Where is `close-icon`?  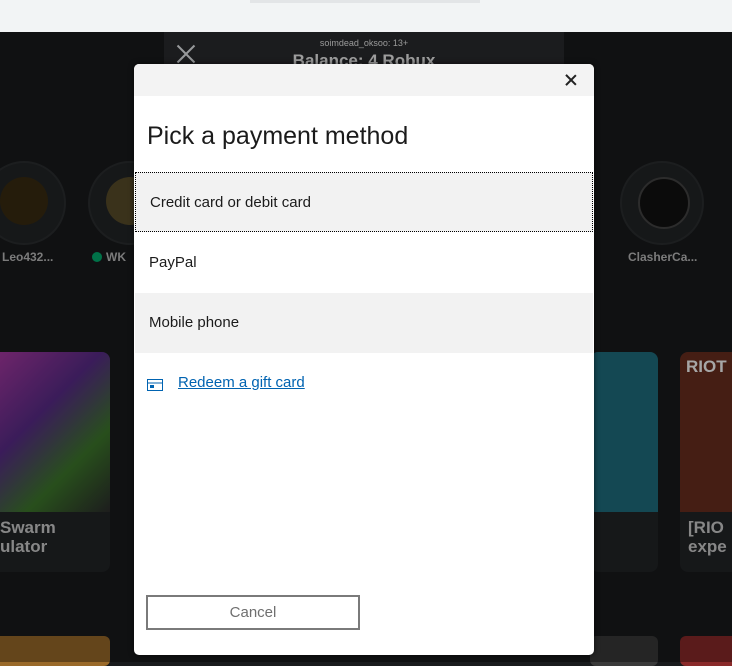
close-icon is located at coordinates (571, 80).